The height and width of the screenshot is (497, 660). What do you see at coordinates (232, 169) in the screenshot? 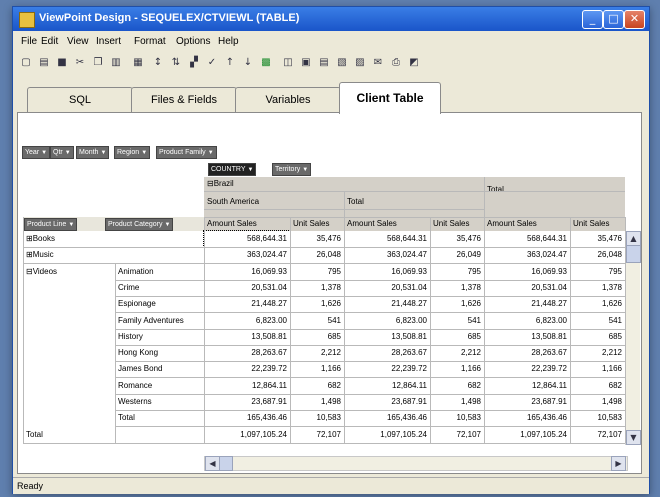
I see `col-dim-country: COUNTRY ▼` at bounding box center [232, 169].